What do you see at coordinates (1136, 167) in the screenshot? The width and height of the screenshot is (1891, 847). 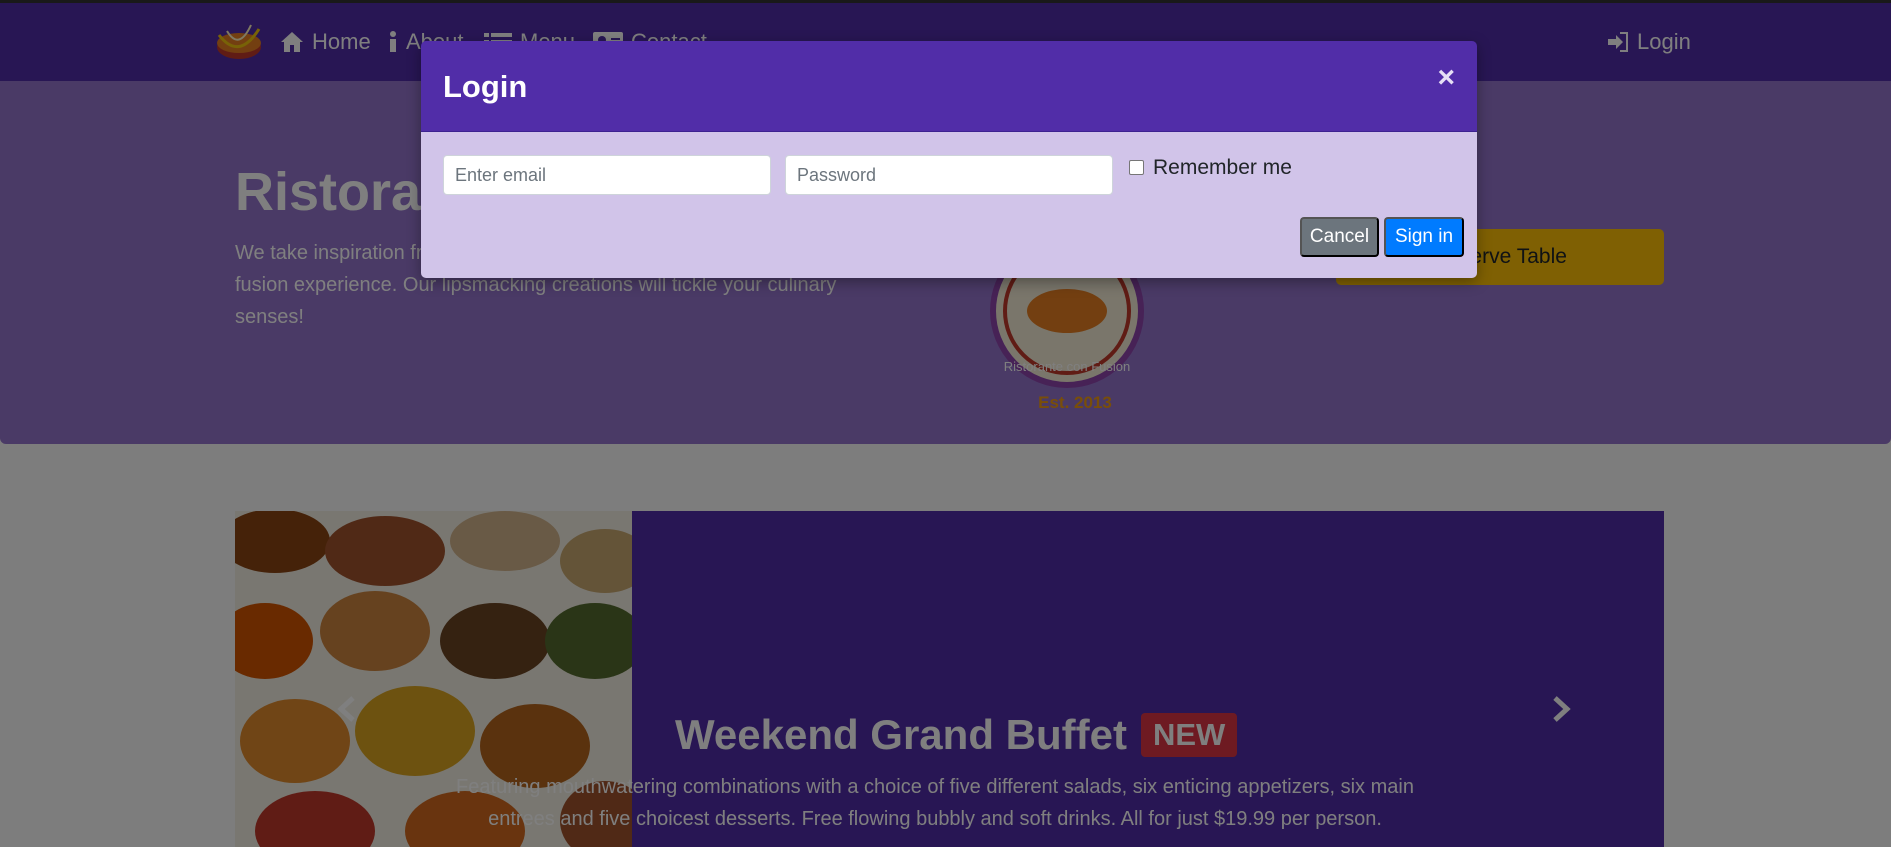 I see `remember-me-checkbox` at bounding box center [1136, 167].